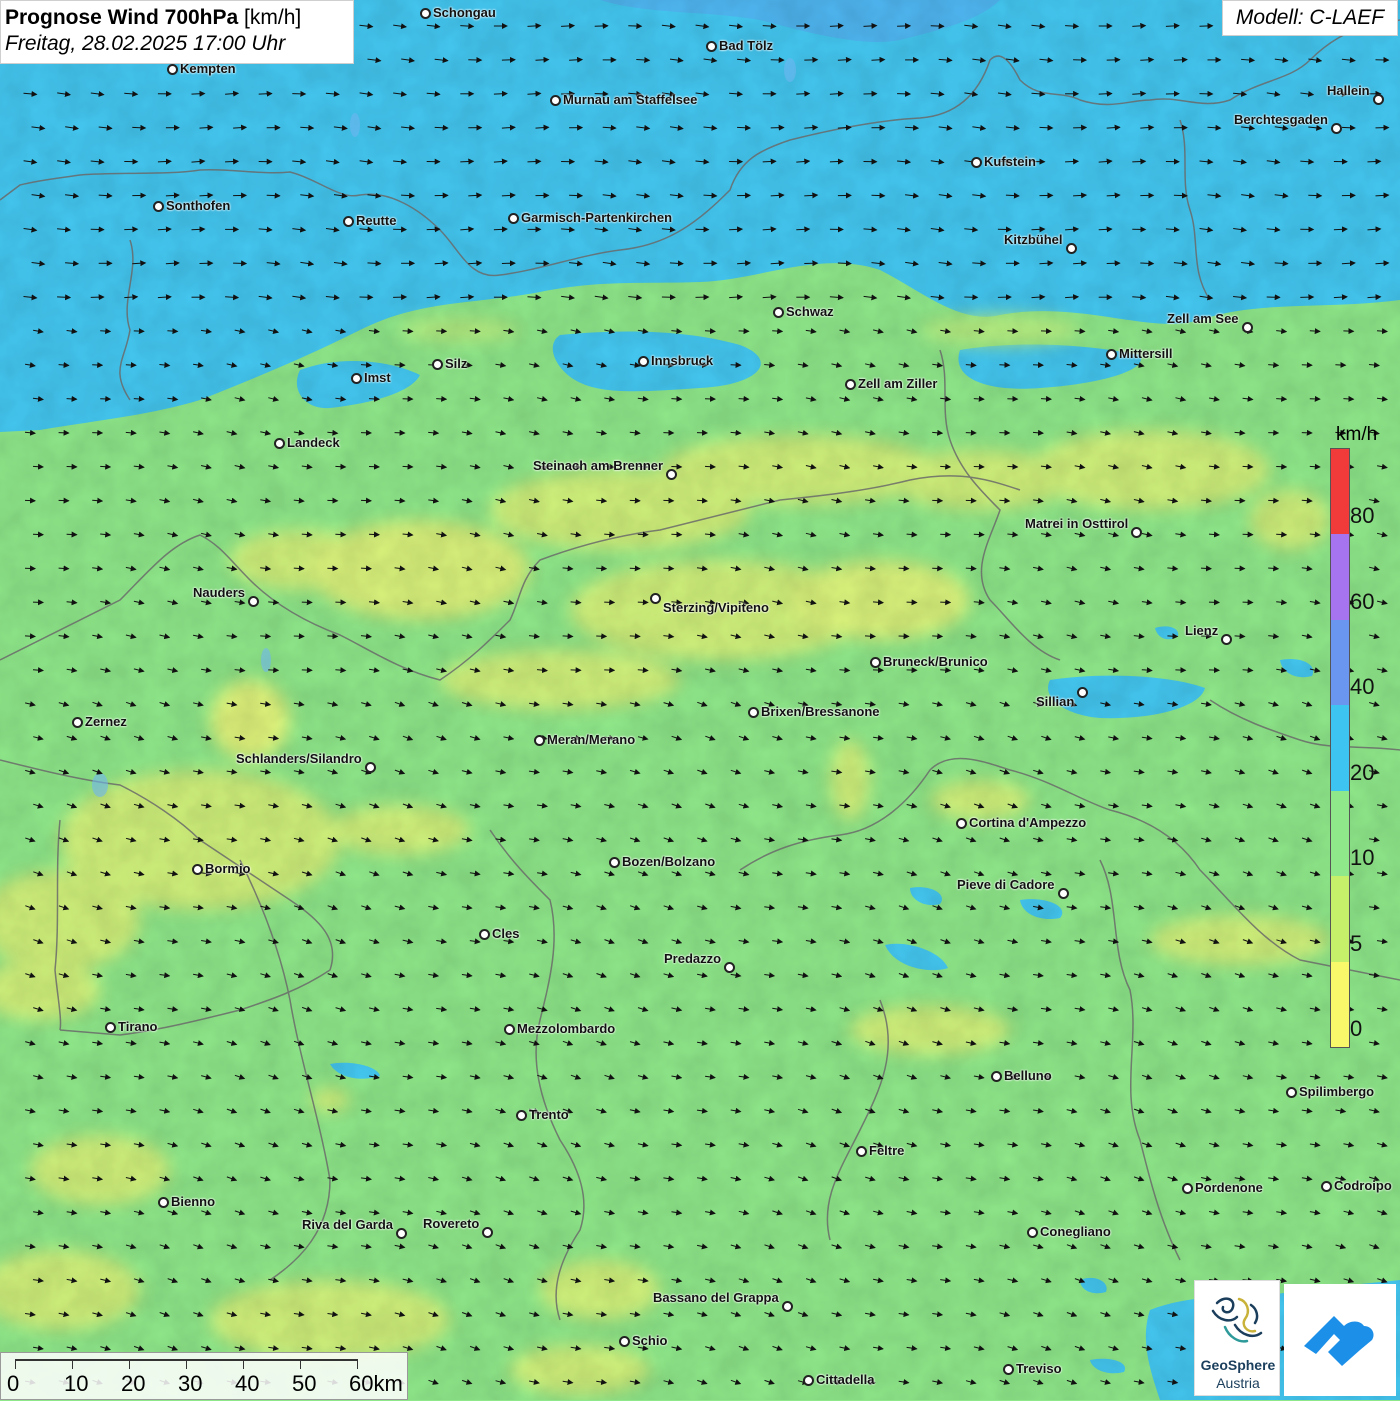  I want to click on city-label: Nauders, so click(219, 592).